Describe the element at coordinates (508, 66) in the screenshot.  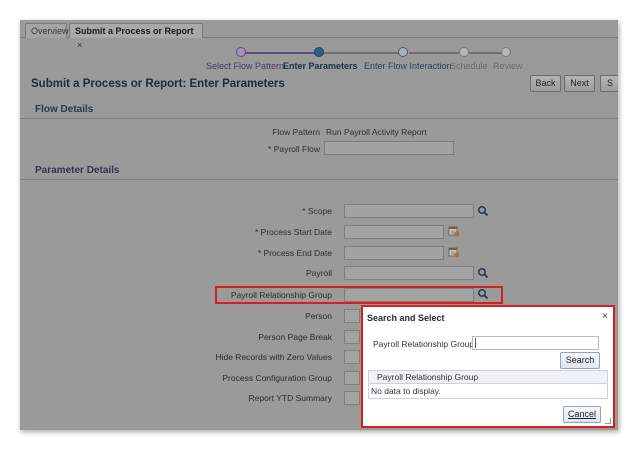
I see `train-step-label: Review` at that location.